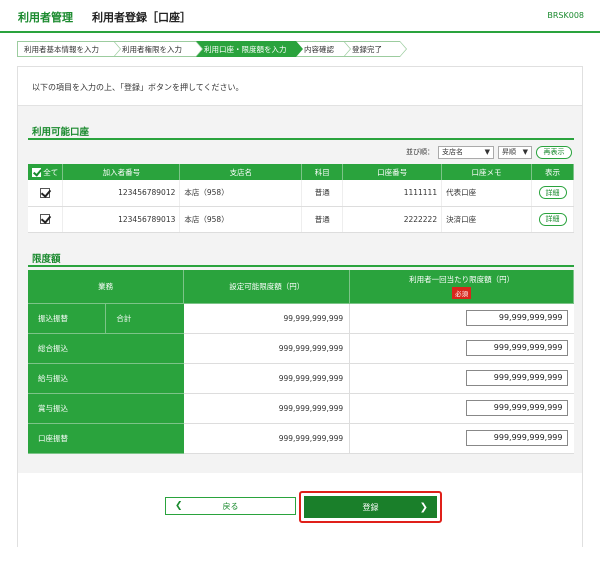 The width and height of the screenshot is (600, 571). Describe the element at coordinates (69, 49) in the screenshot. I see `step-basic-info: 利用者基本情報を入力` at that location.